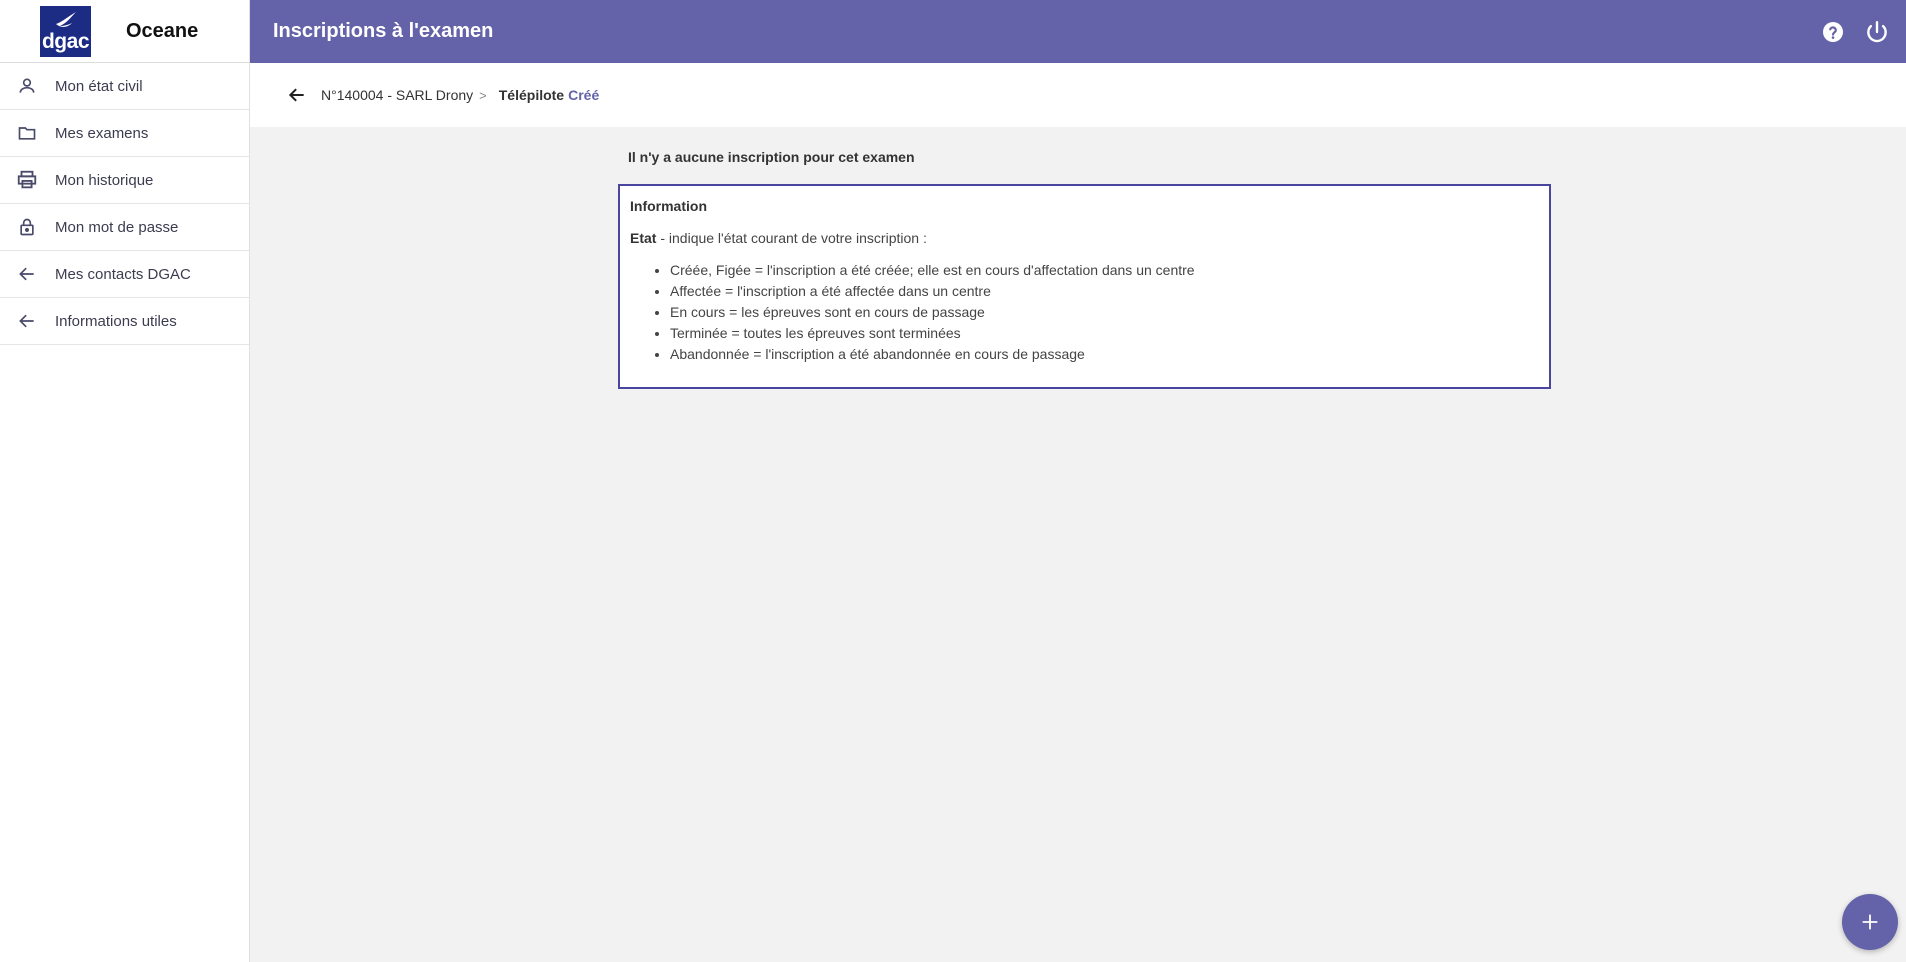  I want to click on person-icon, so click(27, 86).